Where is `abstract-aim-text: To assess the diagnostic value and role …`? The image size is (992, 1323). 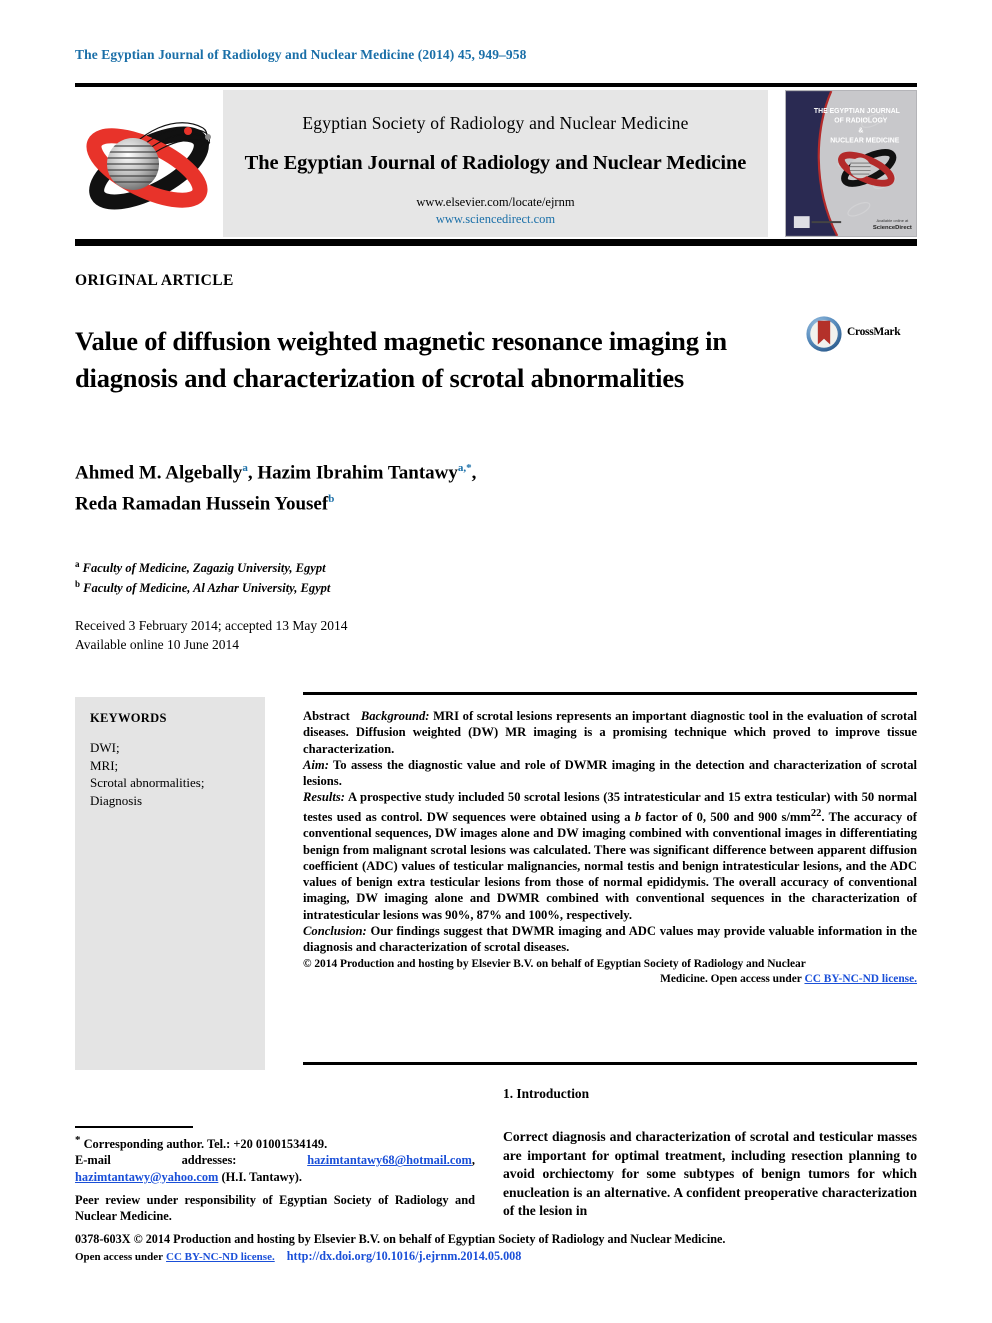
abstract-aim-text: To assess the diagnostic value and role … is located at coordinates (610, 773).